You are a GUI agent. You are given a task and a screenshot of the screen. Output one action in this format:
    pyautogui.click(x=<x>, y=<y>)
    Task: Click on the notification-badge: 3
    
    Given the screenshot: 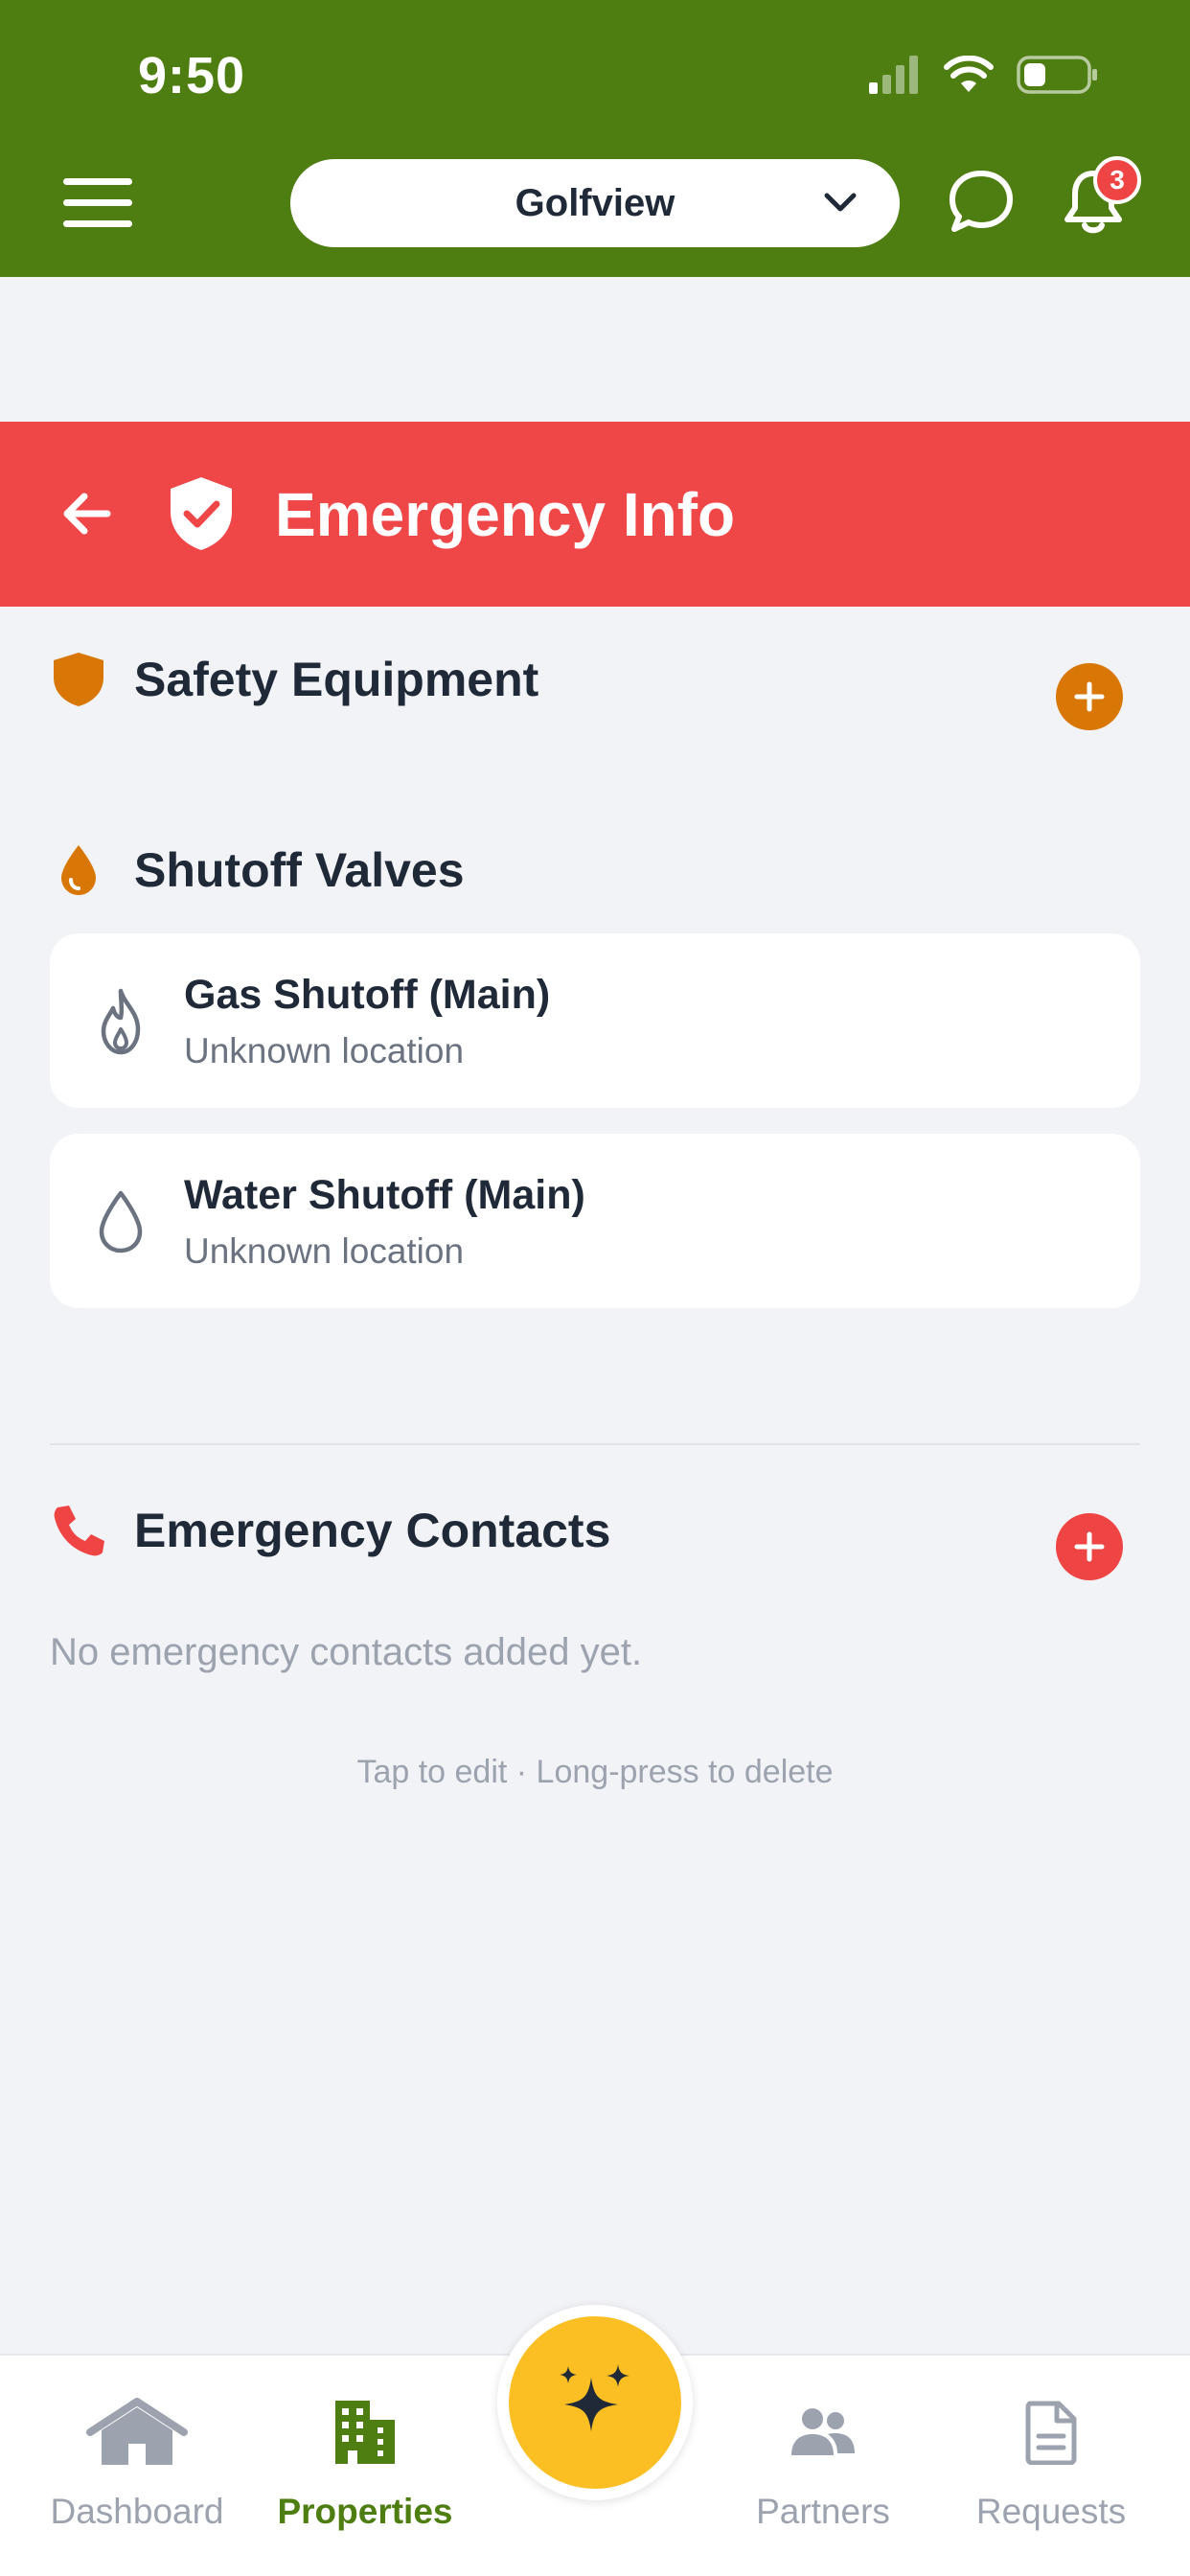 What is the action you would take?
    pyautogui.click(x=1117, y=180)
    